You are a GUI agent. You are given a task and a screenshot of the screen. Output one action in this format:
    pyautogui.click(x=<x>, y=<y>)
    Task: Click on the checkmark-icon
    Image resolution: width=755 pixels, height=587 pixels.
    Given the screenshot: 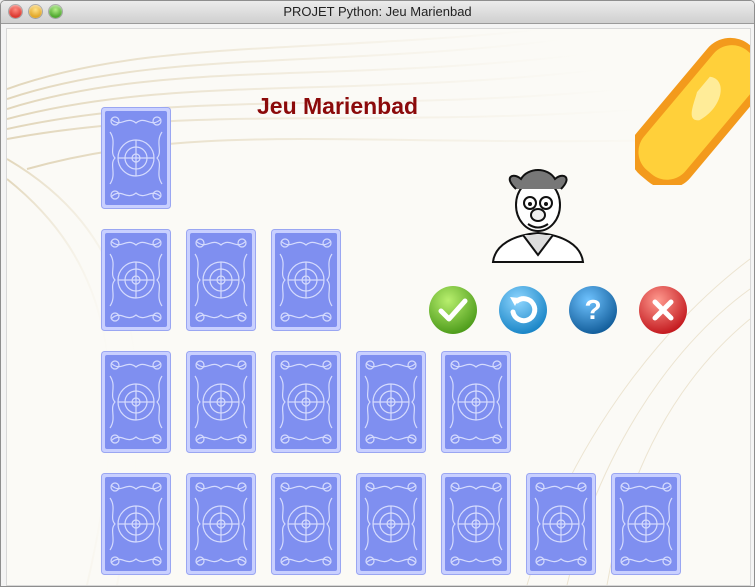 What is the action you would take?
    pyautogui.click(x=453, y=310)
    